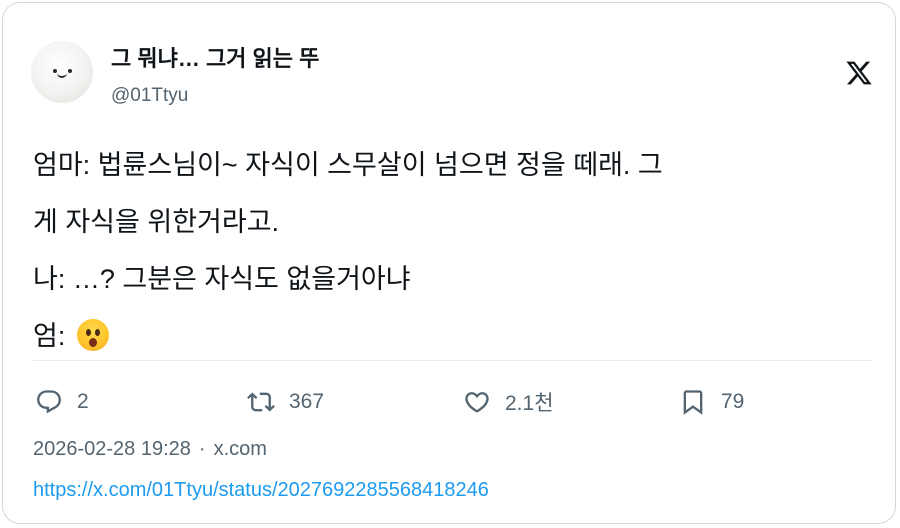 This screenshot has width=900, height=528. I want to click on x-logo-icon, so click(859, 73).